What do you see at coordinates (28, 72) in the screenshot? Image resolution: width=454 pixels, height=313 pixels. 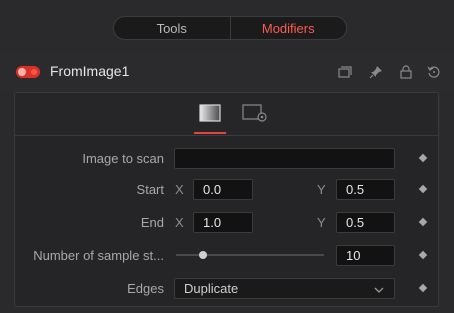 I see `tool-enable-toggle` at bounding box center [28, 72].